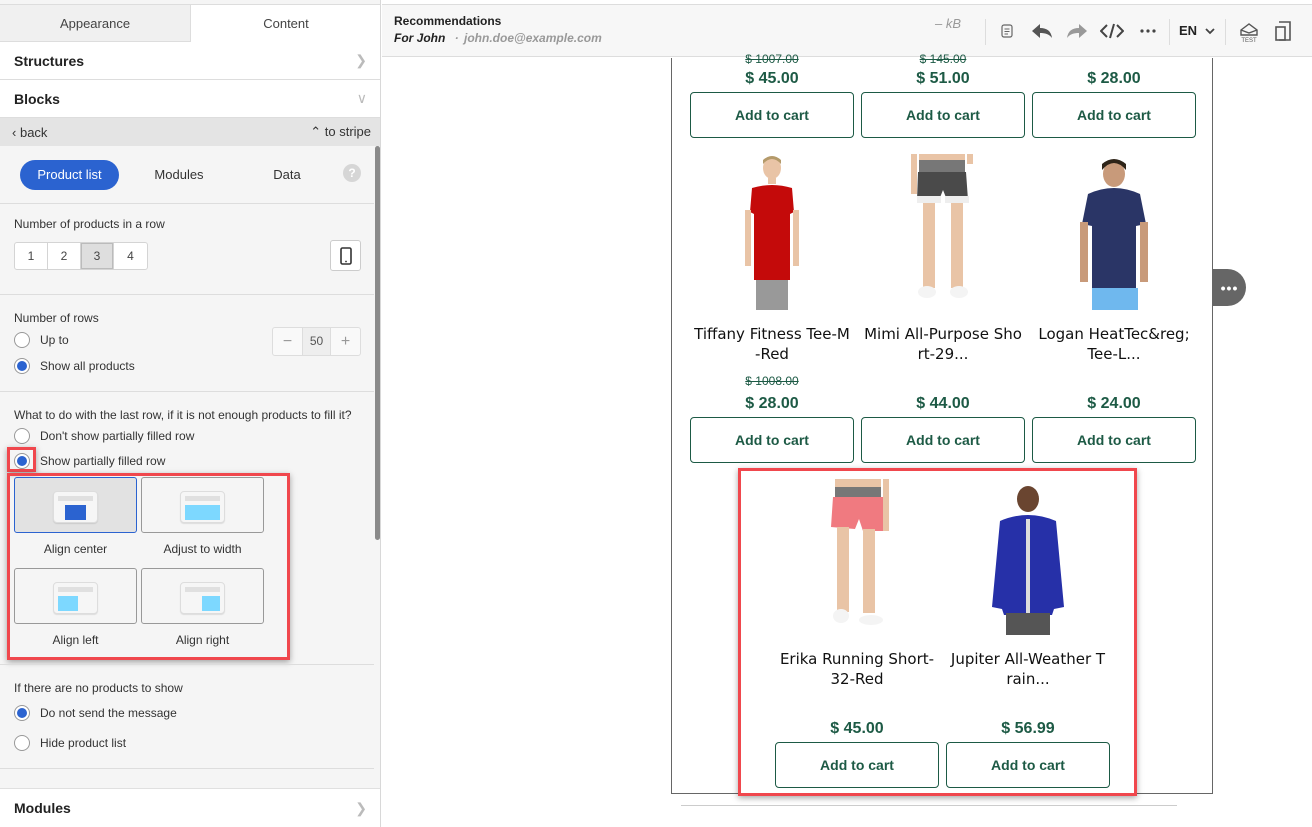 The width and height of the screenshot is (1312, 827). I want to click on blocks-label: Blocks, so click(37, 98).